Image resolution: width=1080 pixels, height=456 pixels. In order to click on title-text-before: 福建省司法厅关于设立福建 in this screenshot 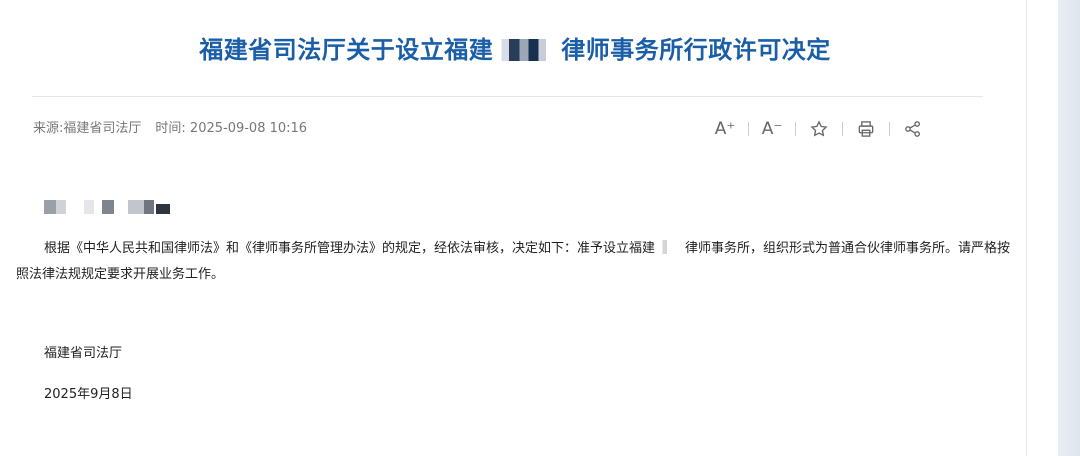, I will do `click(346, 50)`.